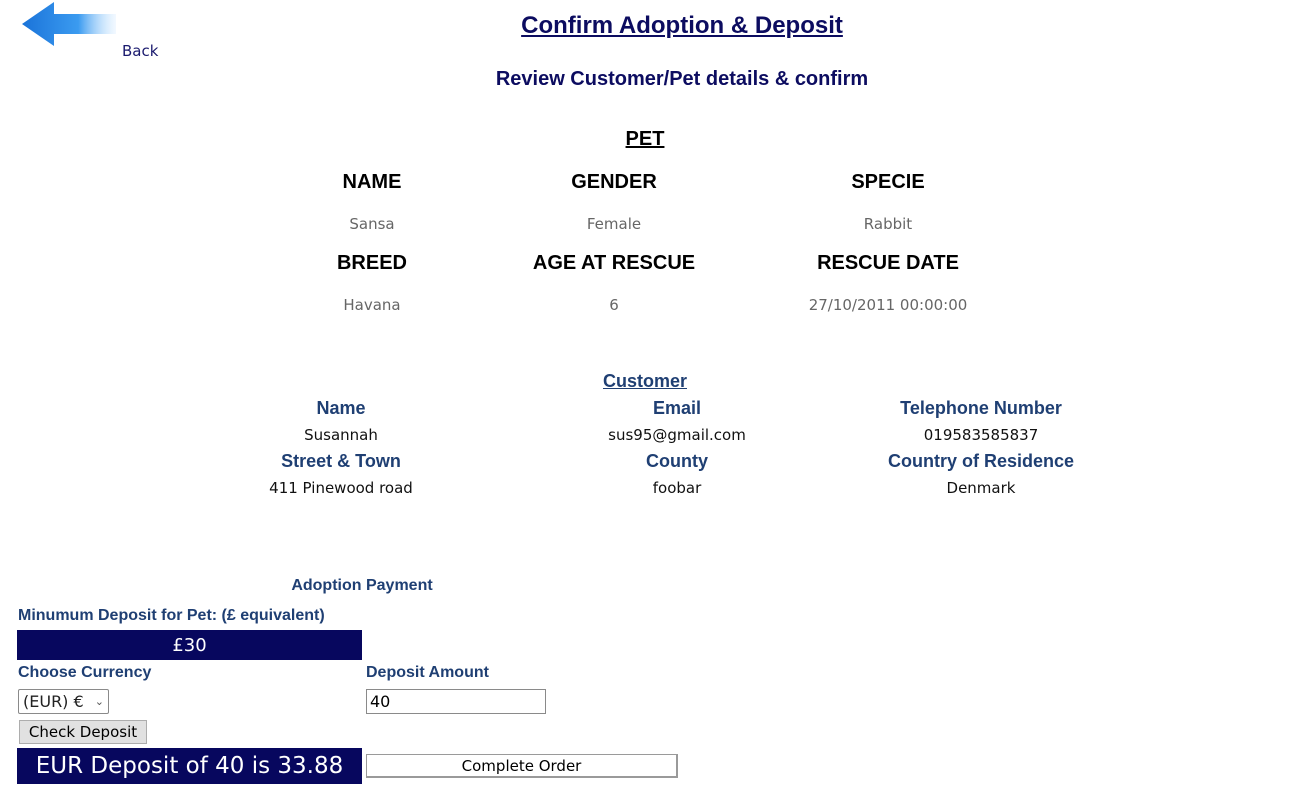  I want to click on currency-select: (EUR) € ⌄, so click(63, 701).